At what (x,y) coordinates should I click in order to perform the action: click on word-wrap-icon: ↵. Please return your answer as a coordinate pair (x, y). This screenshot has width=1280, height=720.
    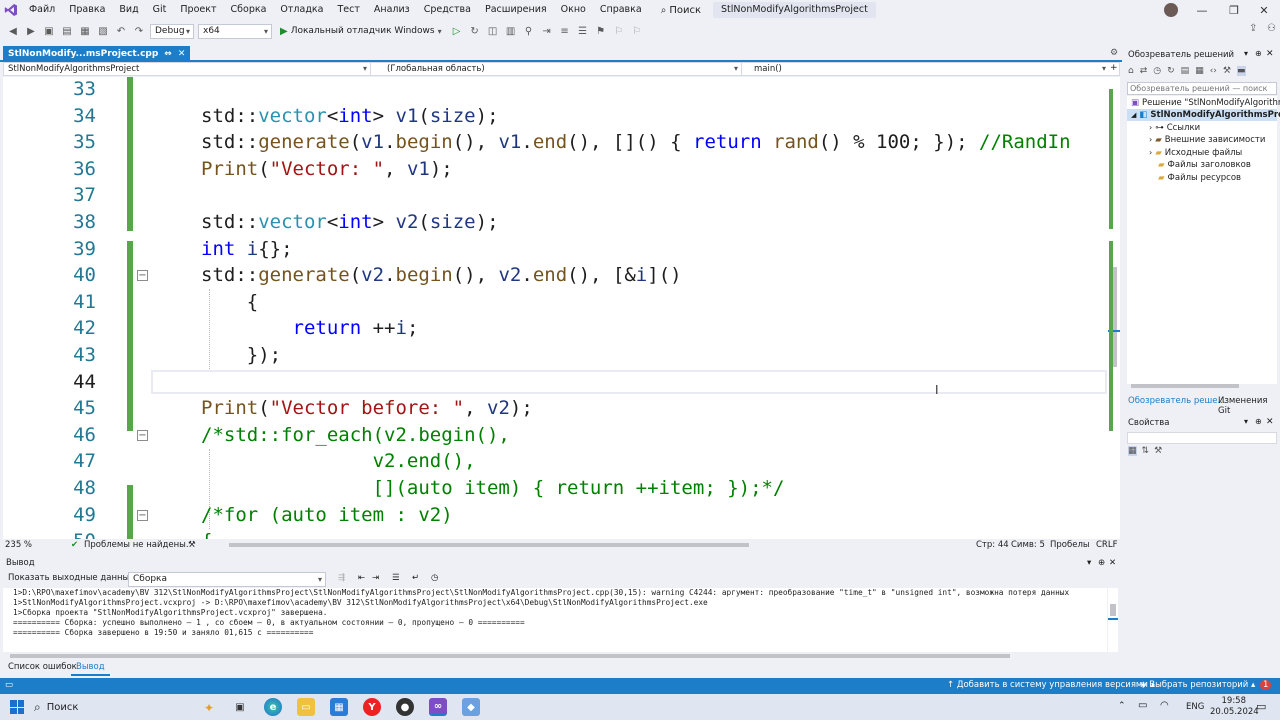
    Looking at the image, I should click on (415, 578).